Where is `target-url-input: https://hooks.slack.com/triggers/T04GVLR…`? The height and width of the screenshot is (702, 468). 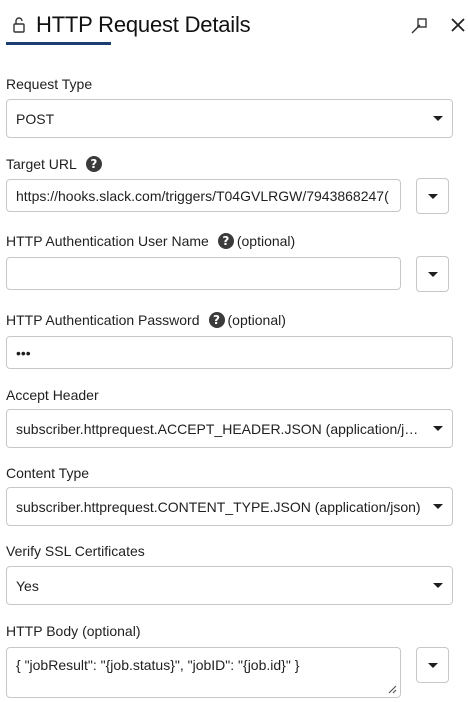 target-url-input: https://hooks.slack.com/triggers/T04GVLR… is located at coordinates (203, 195).